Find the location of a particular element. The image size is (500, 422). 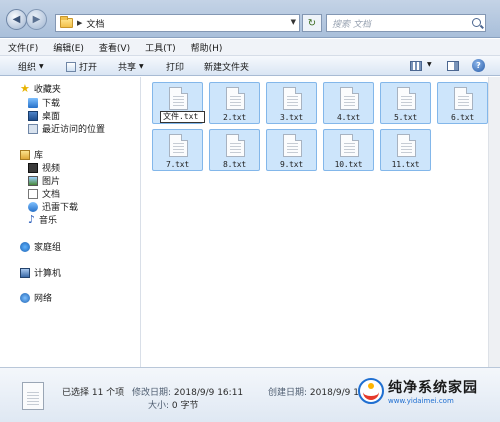

sidebar-item-downloads: 下载 is located at coordinates (44, 102).